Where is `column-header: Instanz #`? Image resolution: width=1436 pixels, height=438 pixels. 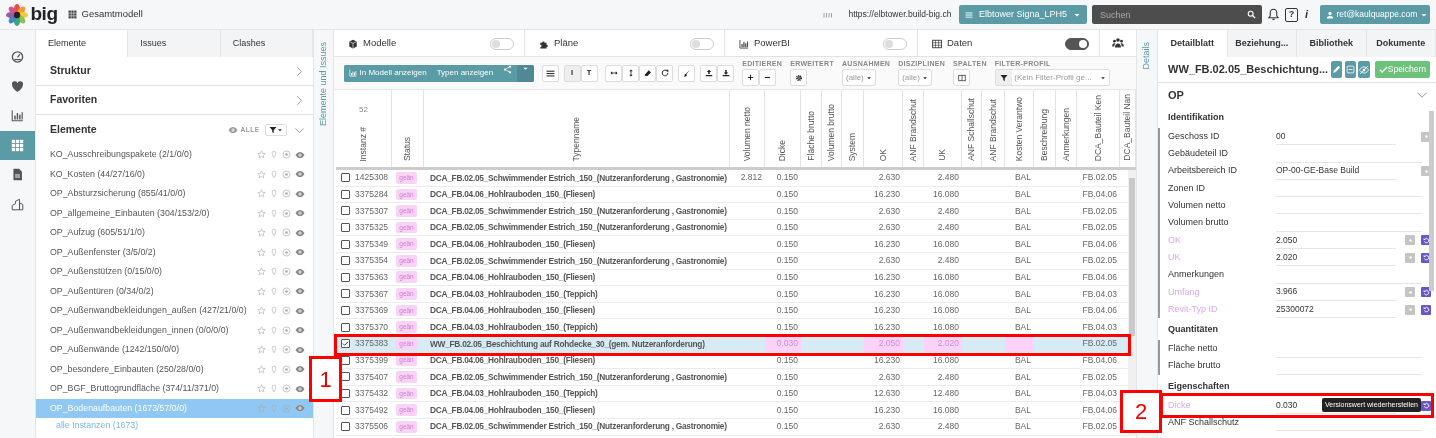 column-header: Instanz # is located at coordinates (363, 143).